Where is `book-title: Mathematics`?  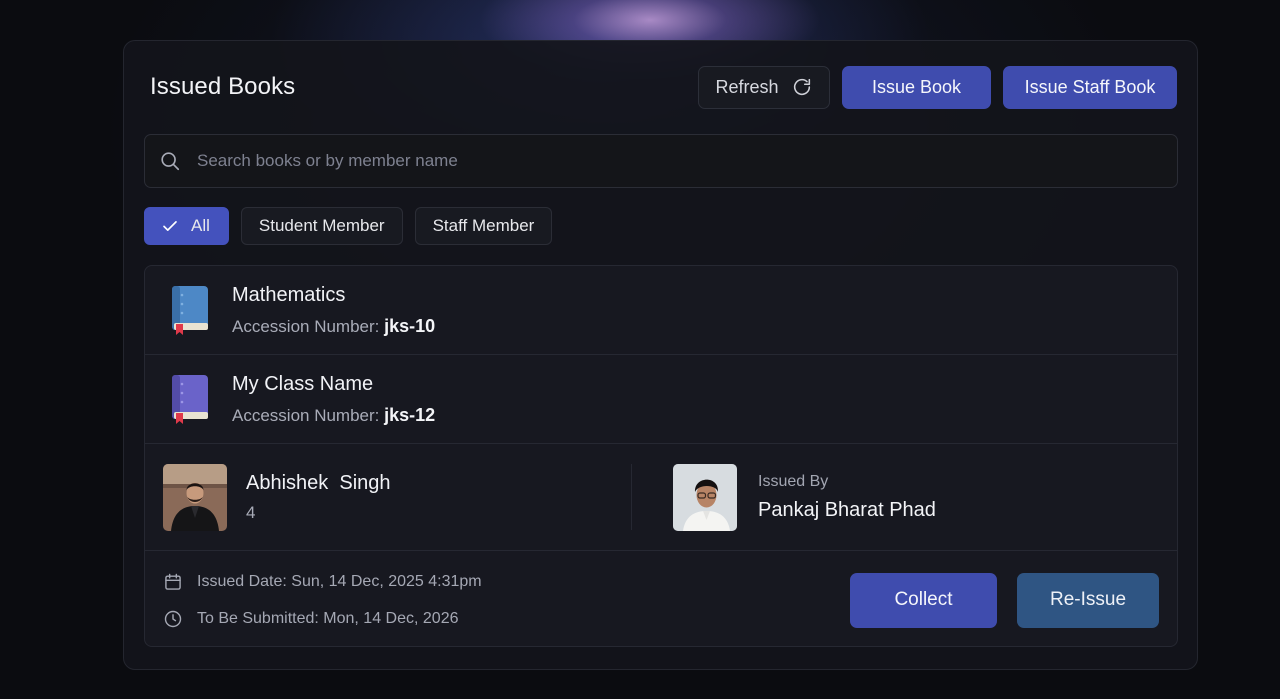 book-title: Mathematics is located at coordinates (289, 294).